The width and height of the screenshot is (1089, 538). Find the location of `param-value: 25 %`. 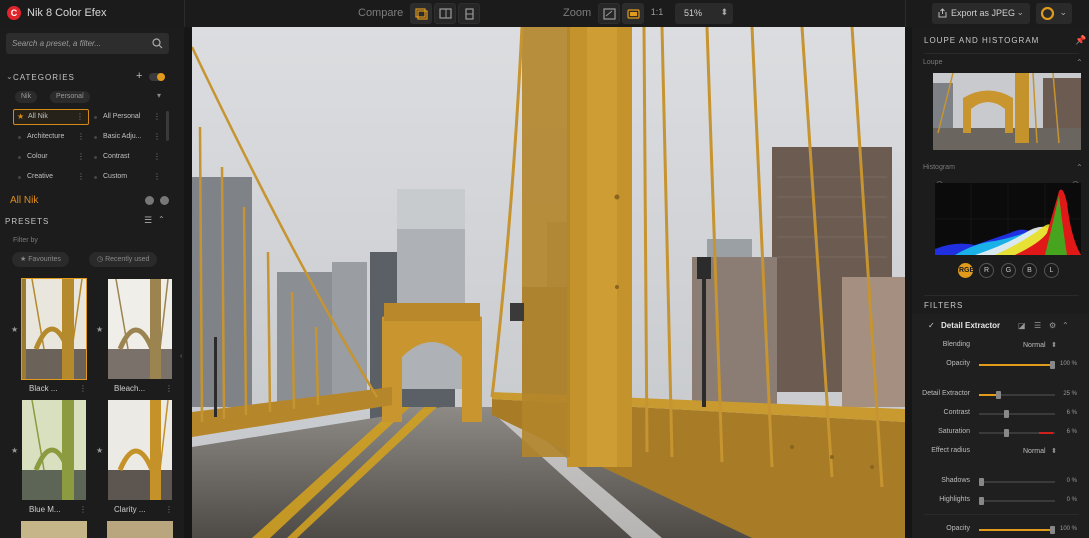

param-value: 25 % is located at coordinates (1070, 394).